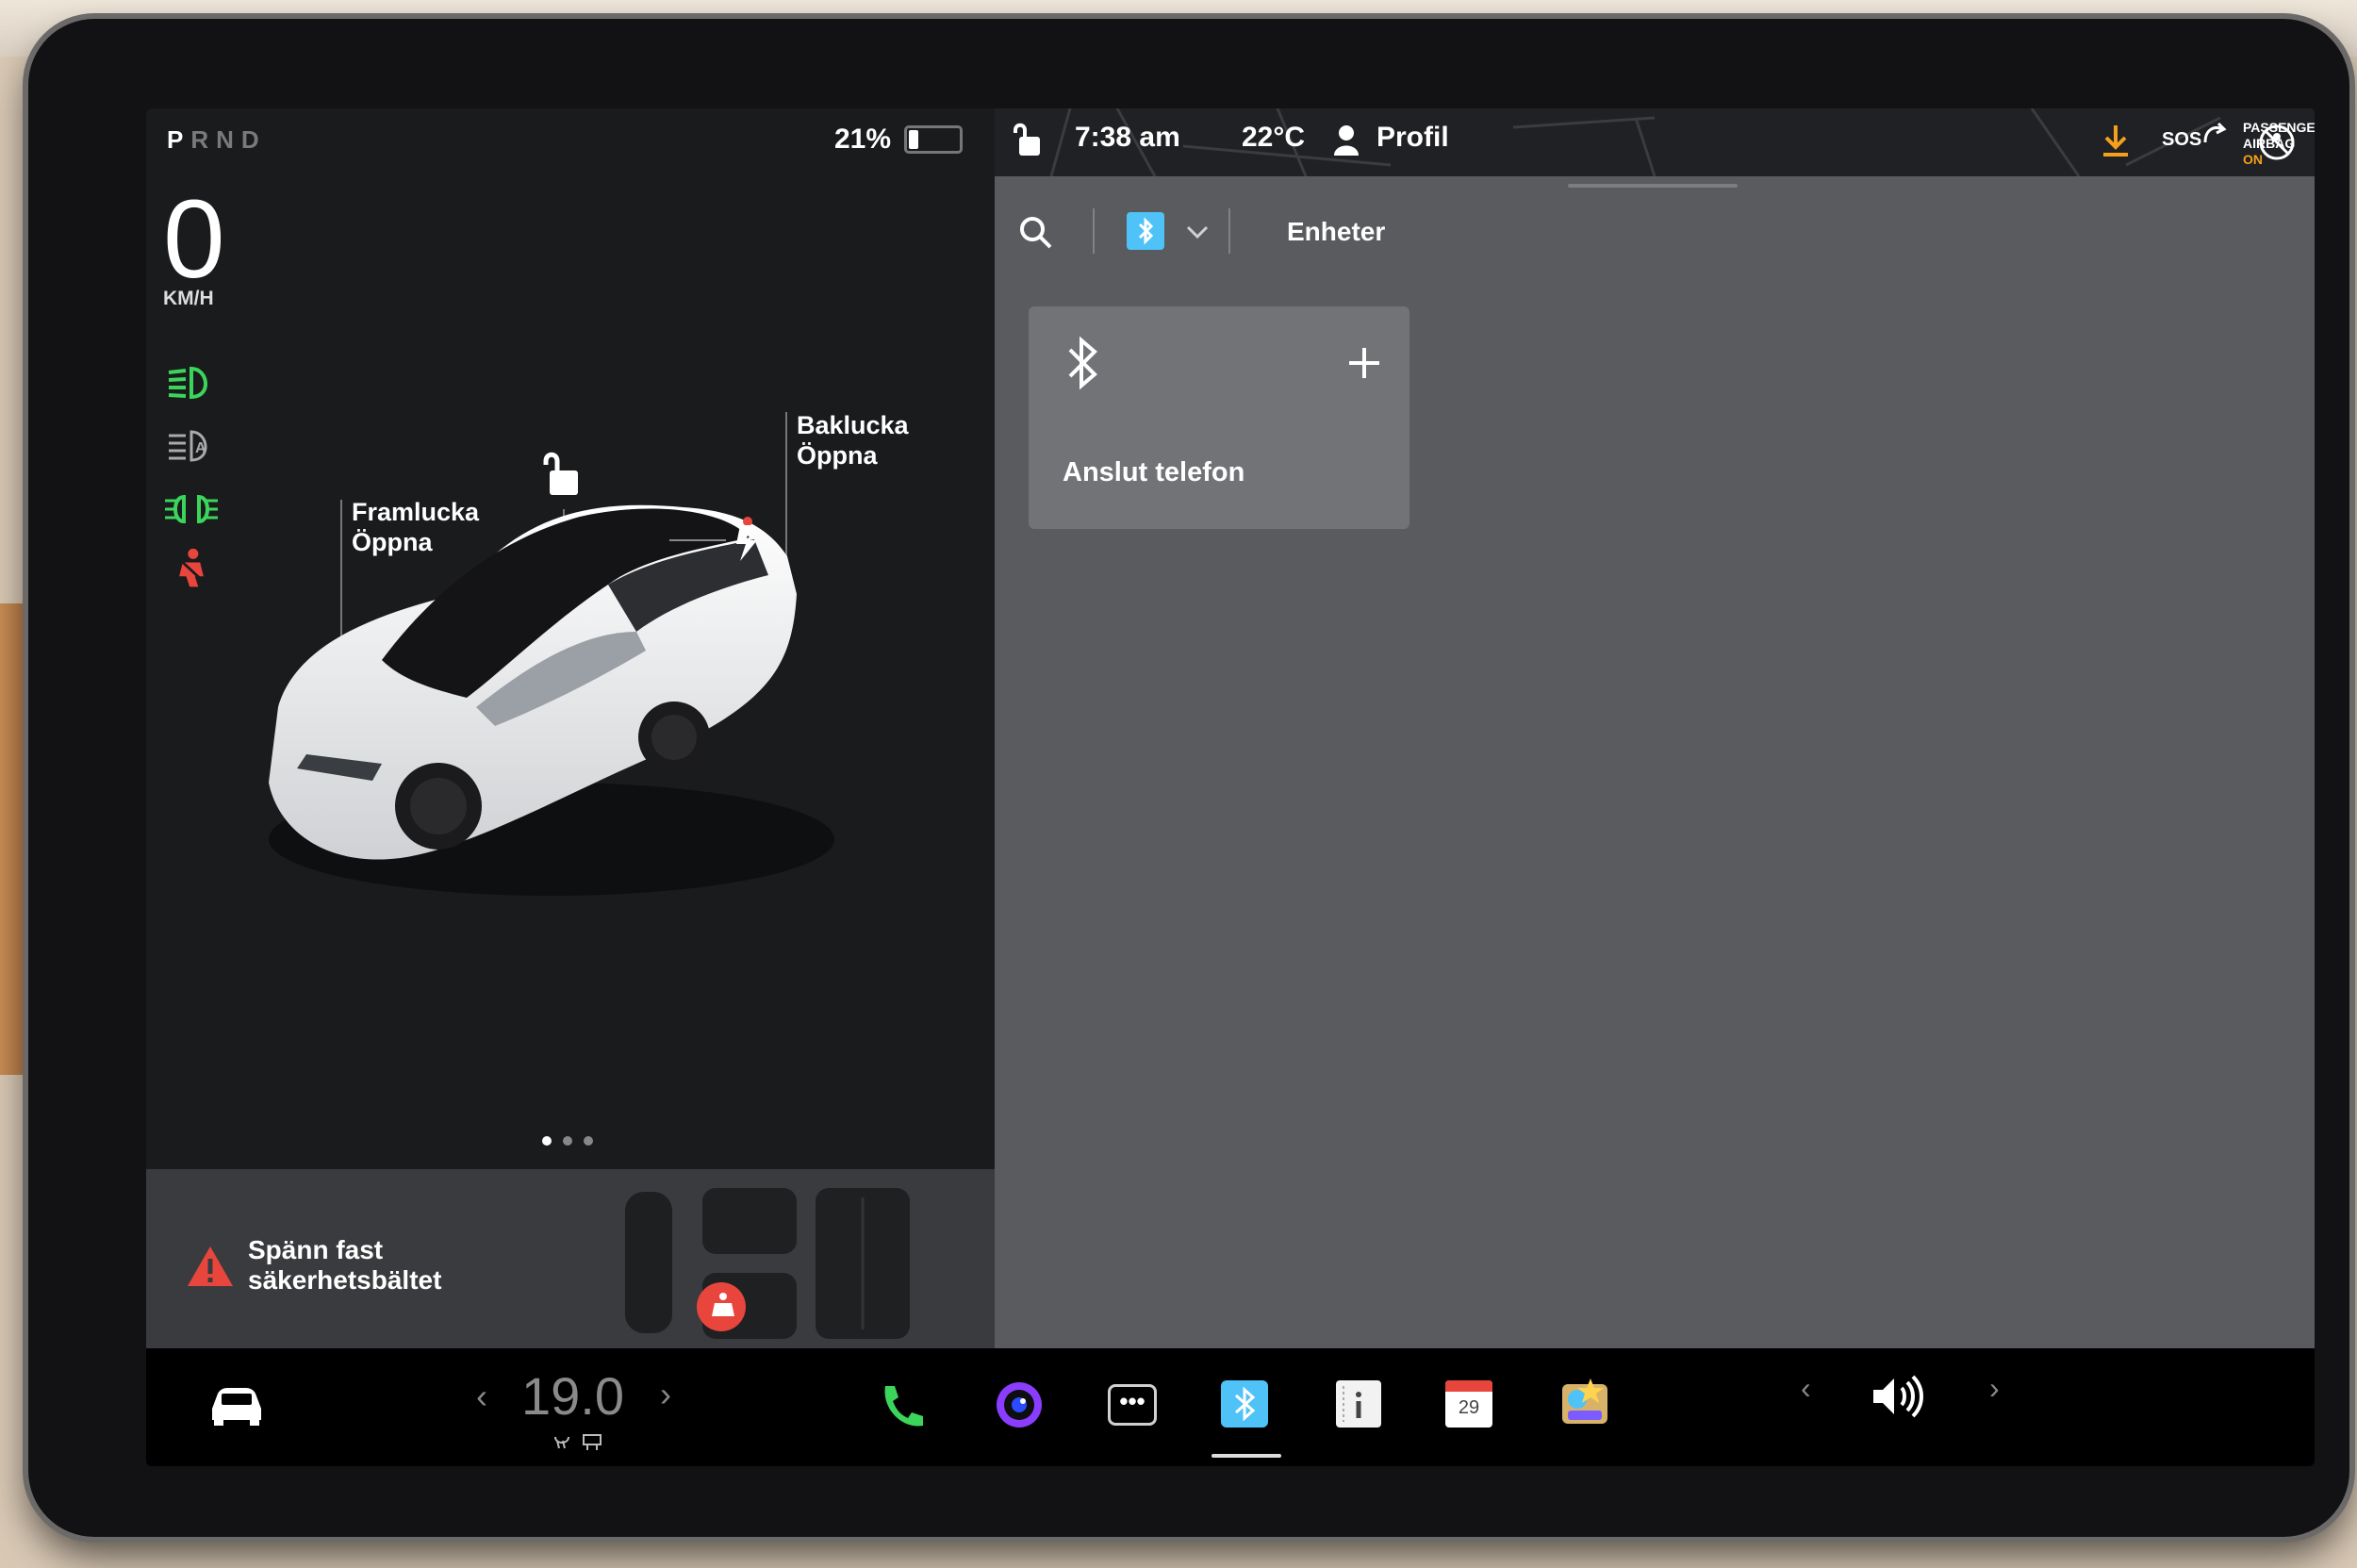 The width and height of the screenshot is (2357, 1568). What do you see at coordinates (316, 1249) in the screenshot?
I see `alert-line-1: Spänn fast` at bounding box center [316, 1249].